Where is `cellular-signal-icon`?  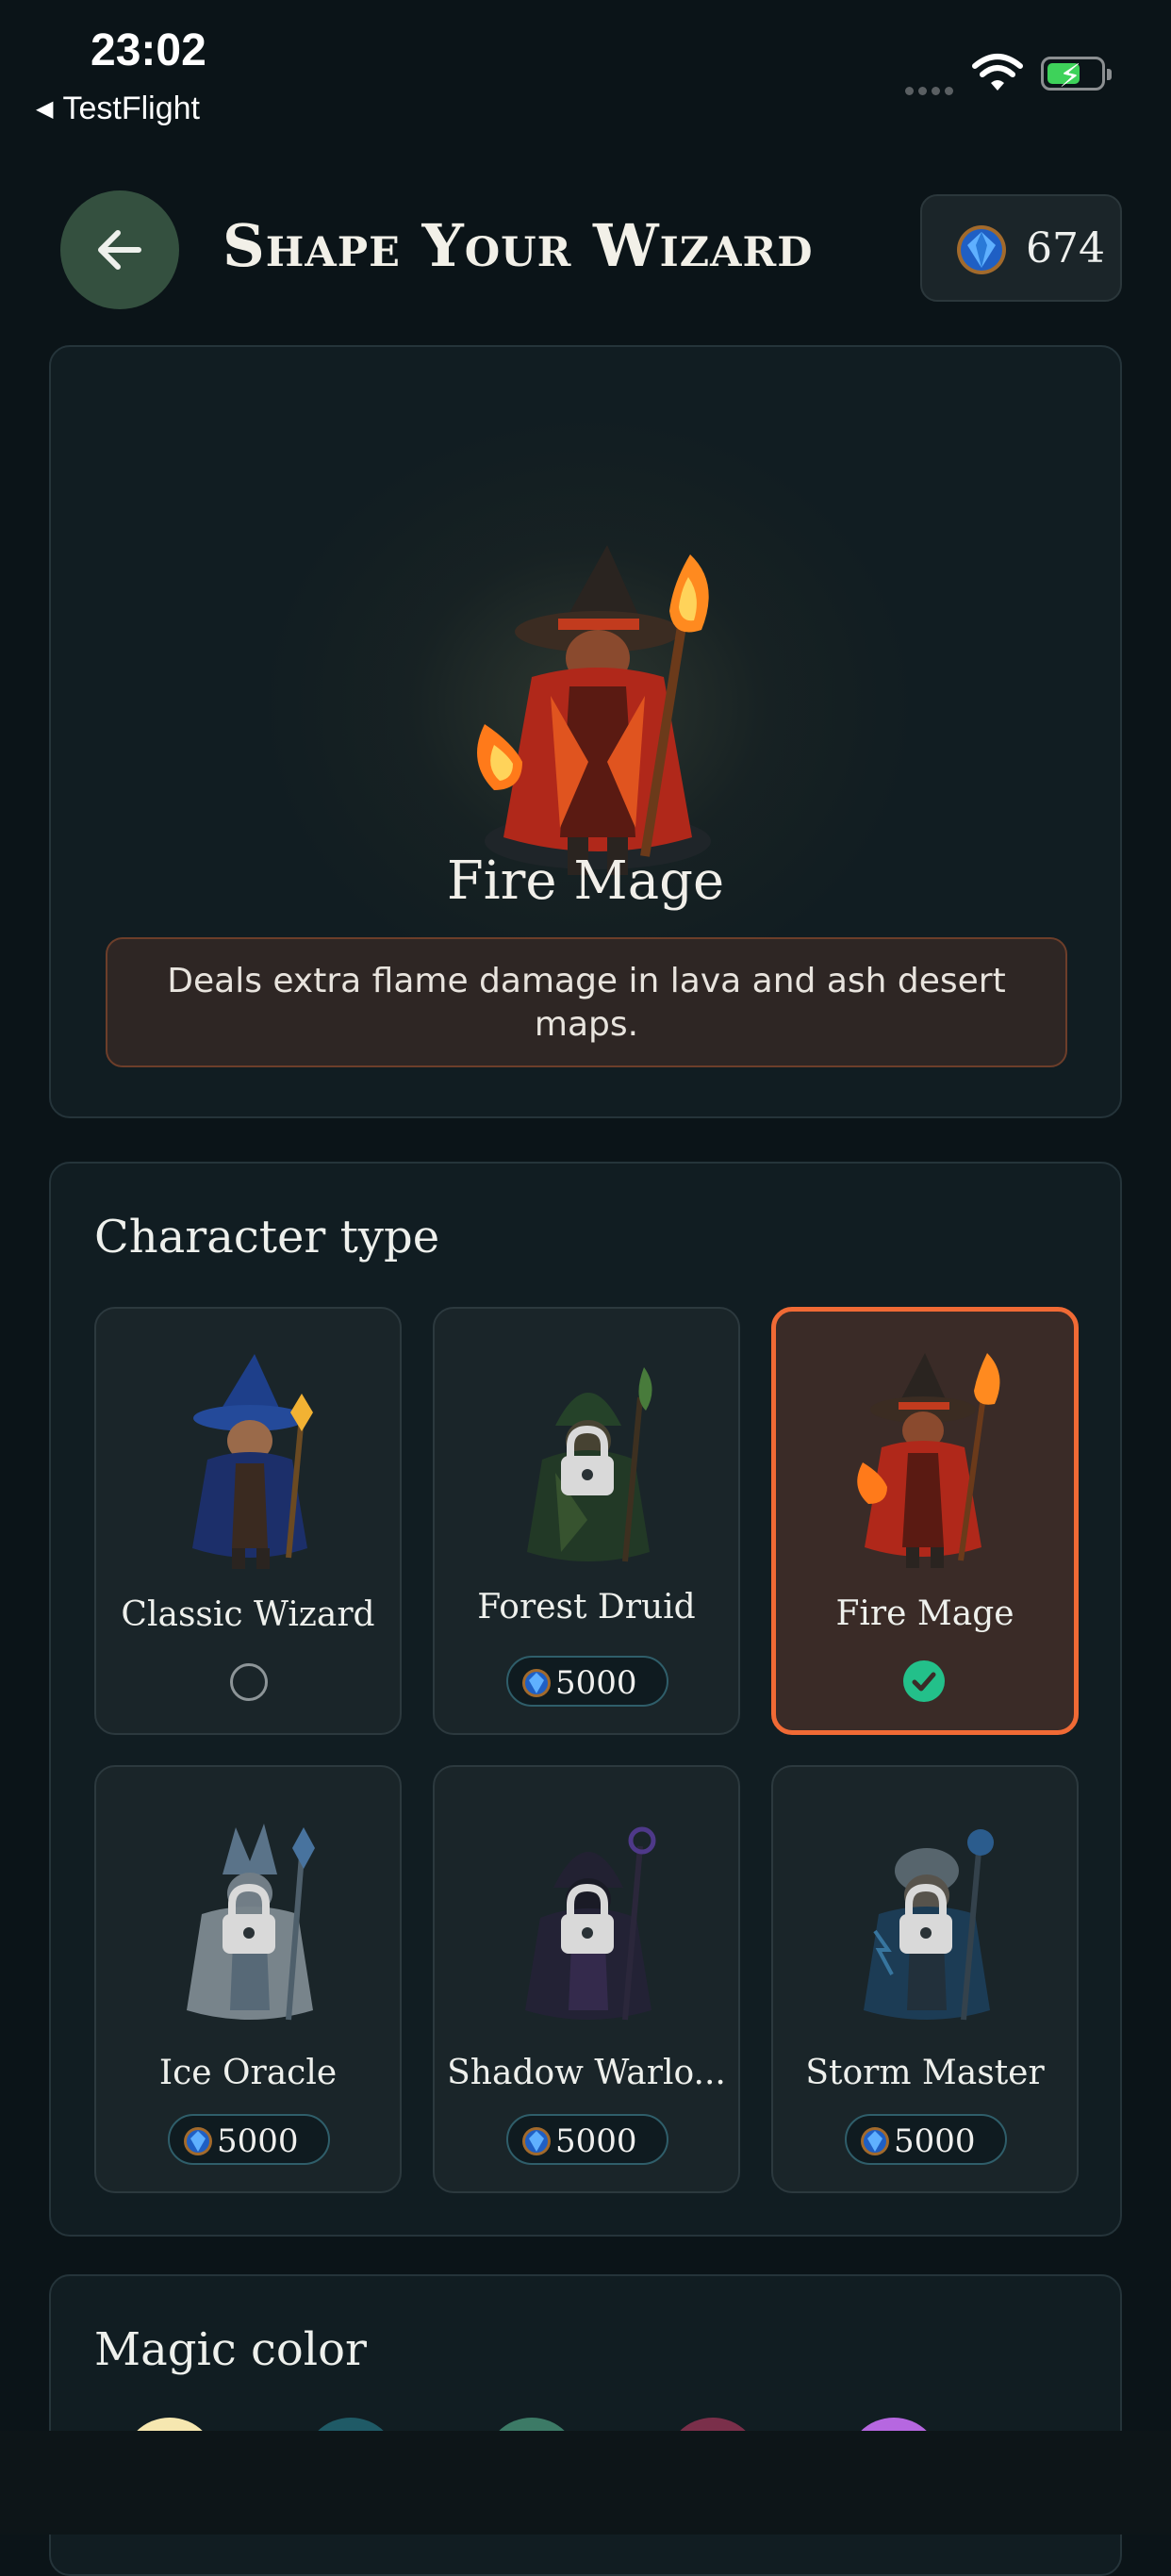 cellular-signal-icon is located at coordinates (931, 90).